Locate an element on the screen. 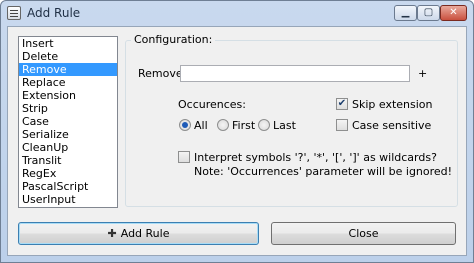 The width and height of the screenshot is (474, 263). minimize-button: ▁ is located at coordinates (405, 13).